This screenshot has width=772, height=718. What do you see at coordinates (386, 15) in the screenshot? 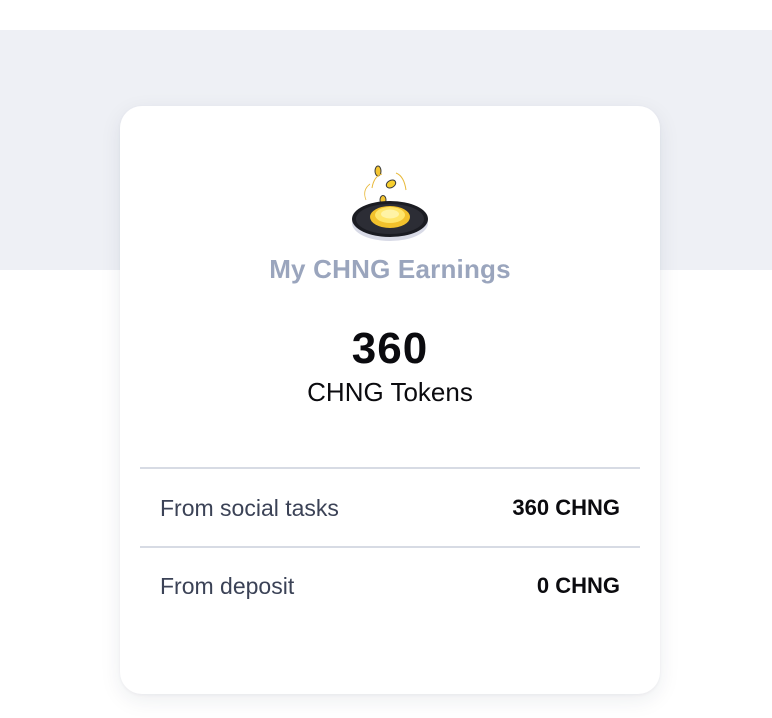
I see `page-top` at bounding box center [386, 15].